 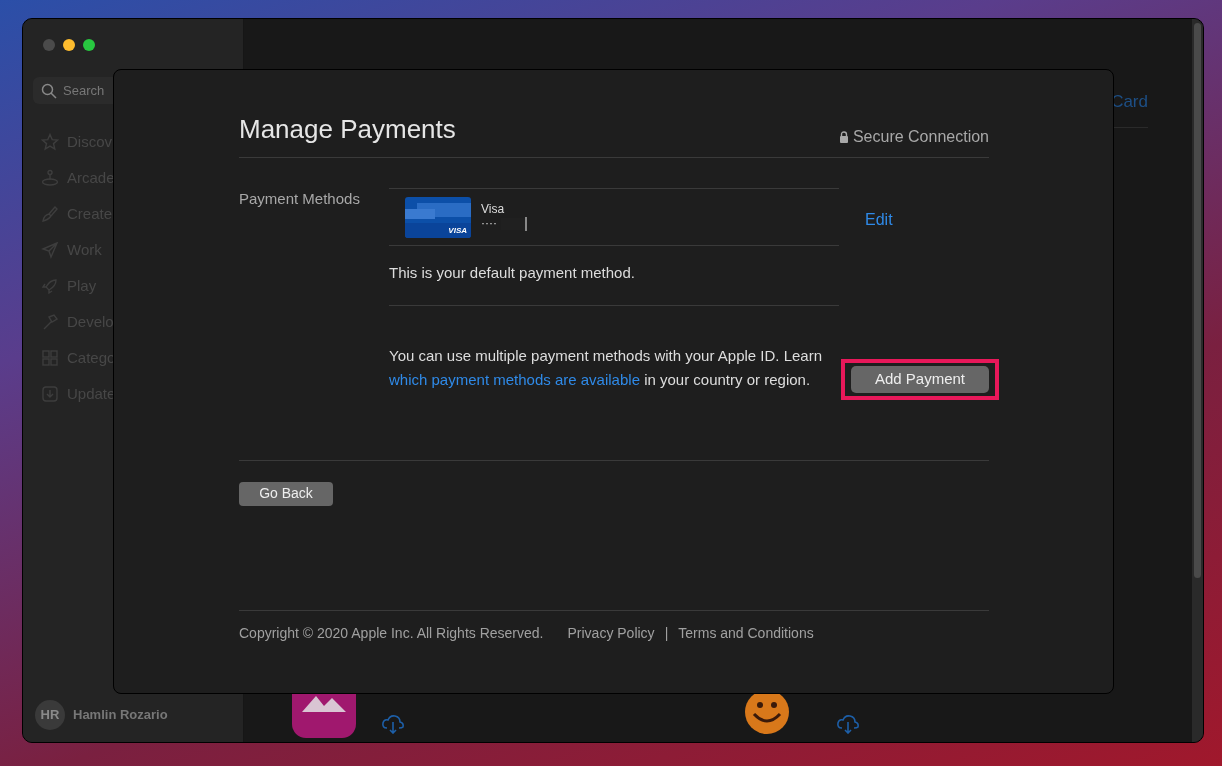 I want to click on minimize-button, so click(x=69, y=45).